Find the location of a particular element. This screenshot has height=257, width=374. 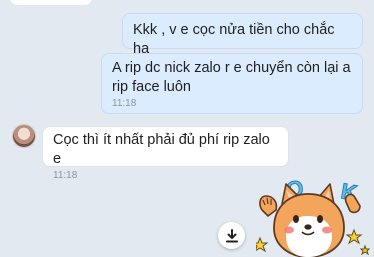

message-text: Kkk , v e cọc nửa tiền cho chắc ha is located at coordinates (234, 39).